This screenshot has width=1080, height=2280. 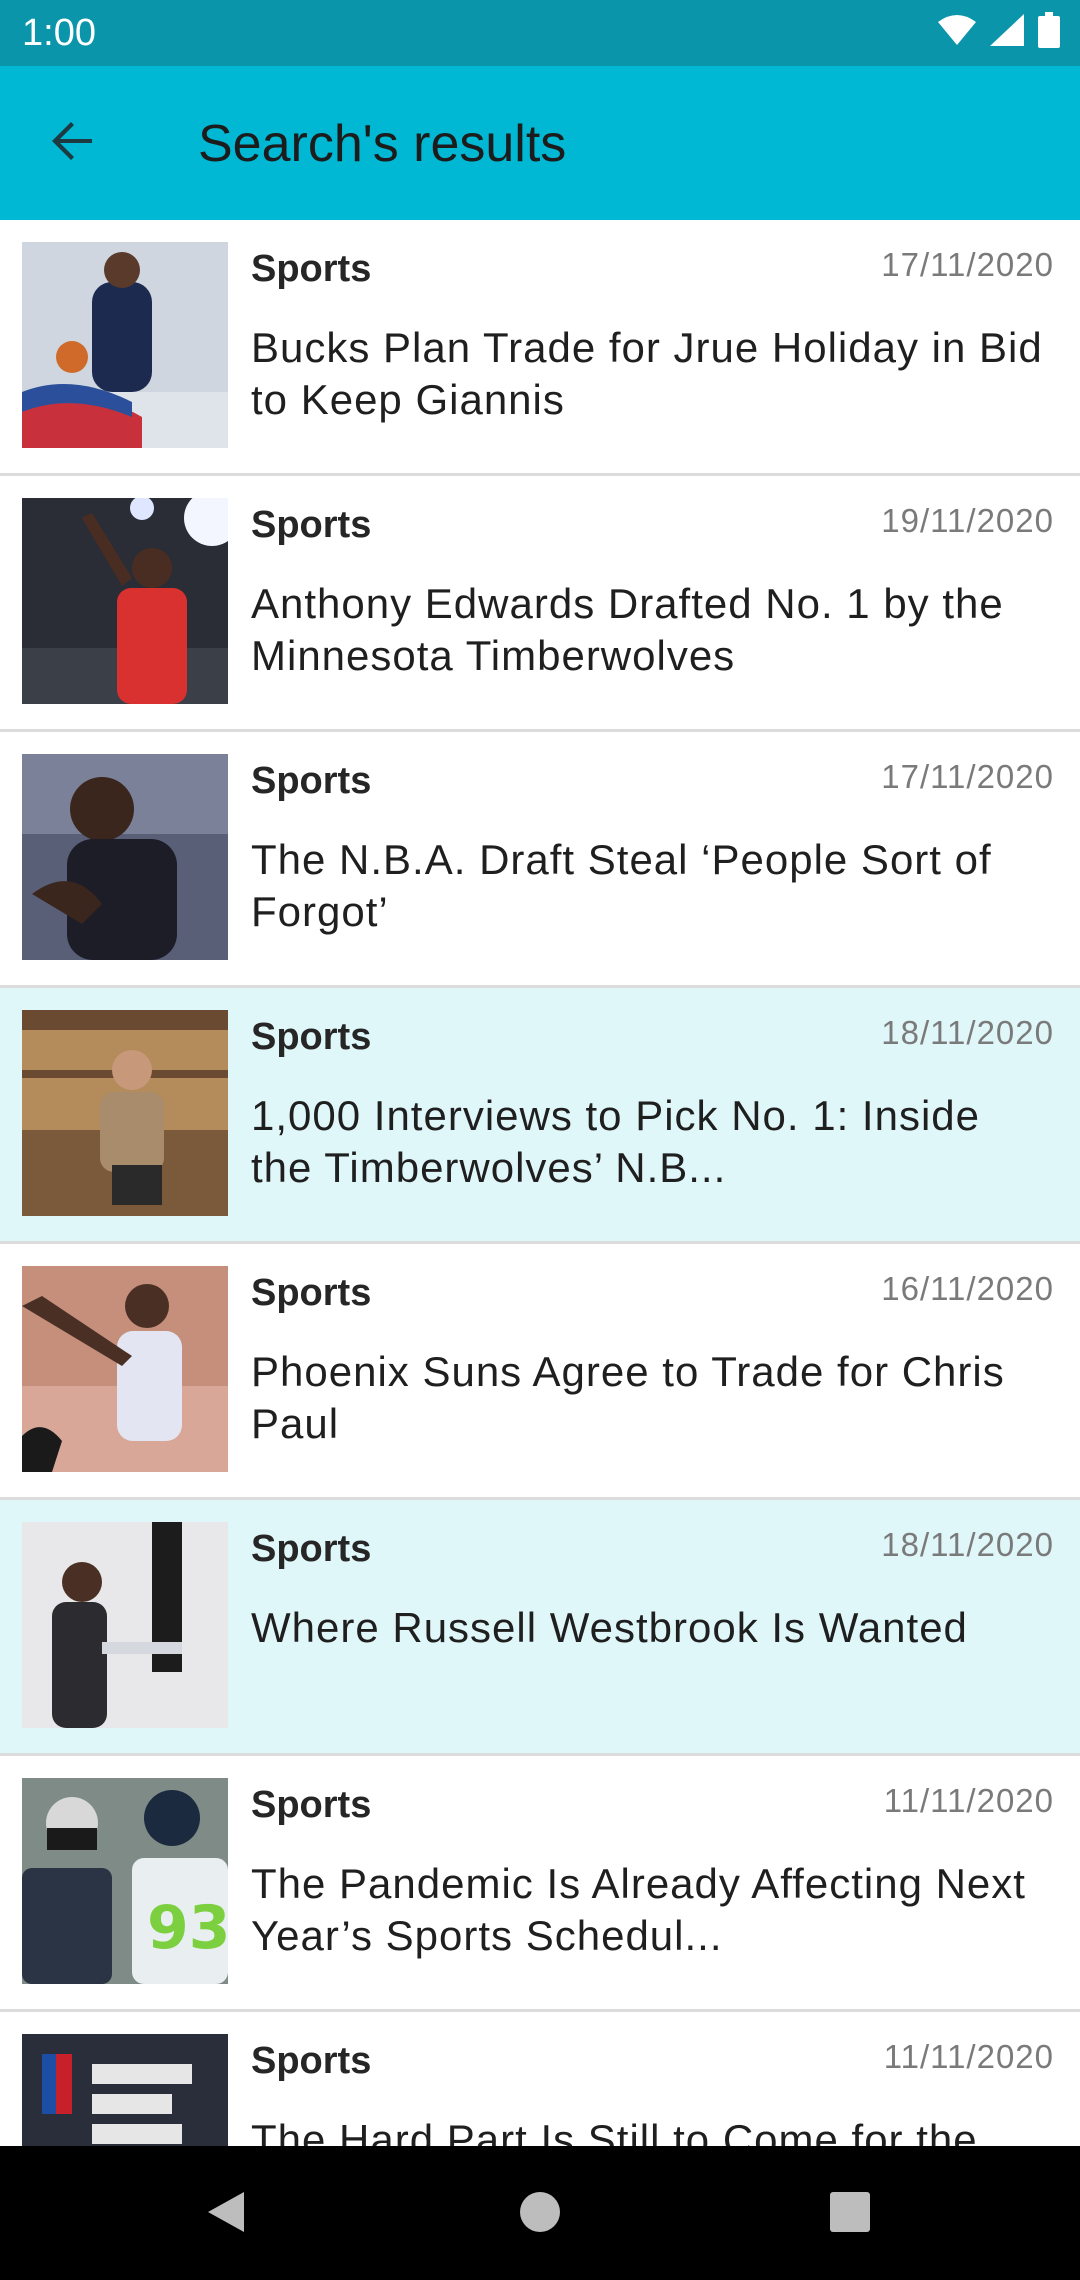 I want to click on arrow-back-icon, so click(x=72, y=143).